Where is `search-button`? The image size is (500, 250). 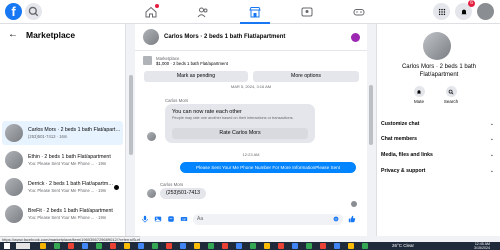 search-button is located at coordinates (33, 11).